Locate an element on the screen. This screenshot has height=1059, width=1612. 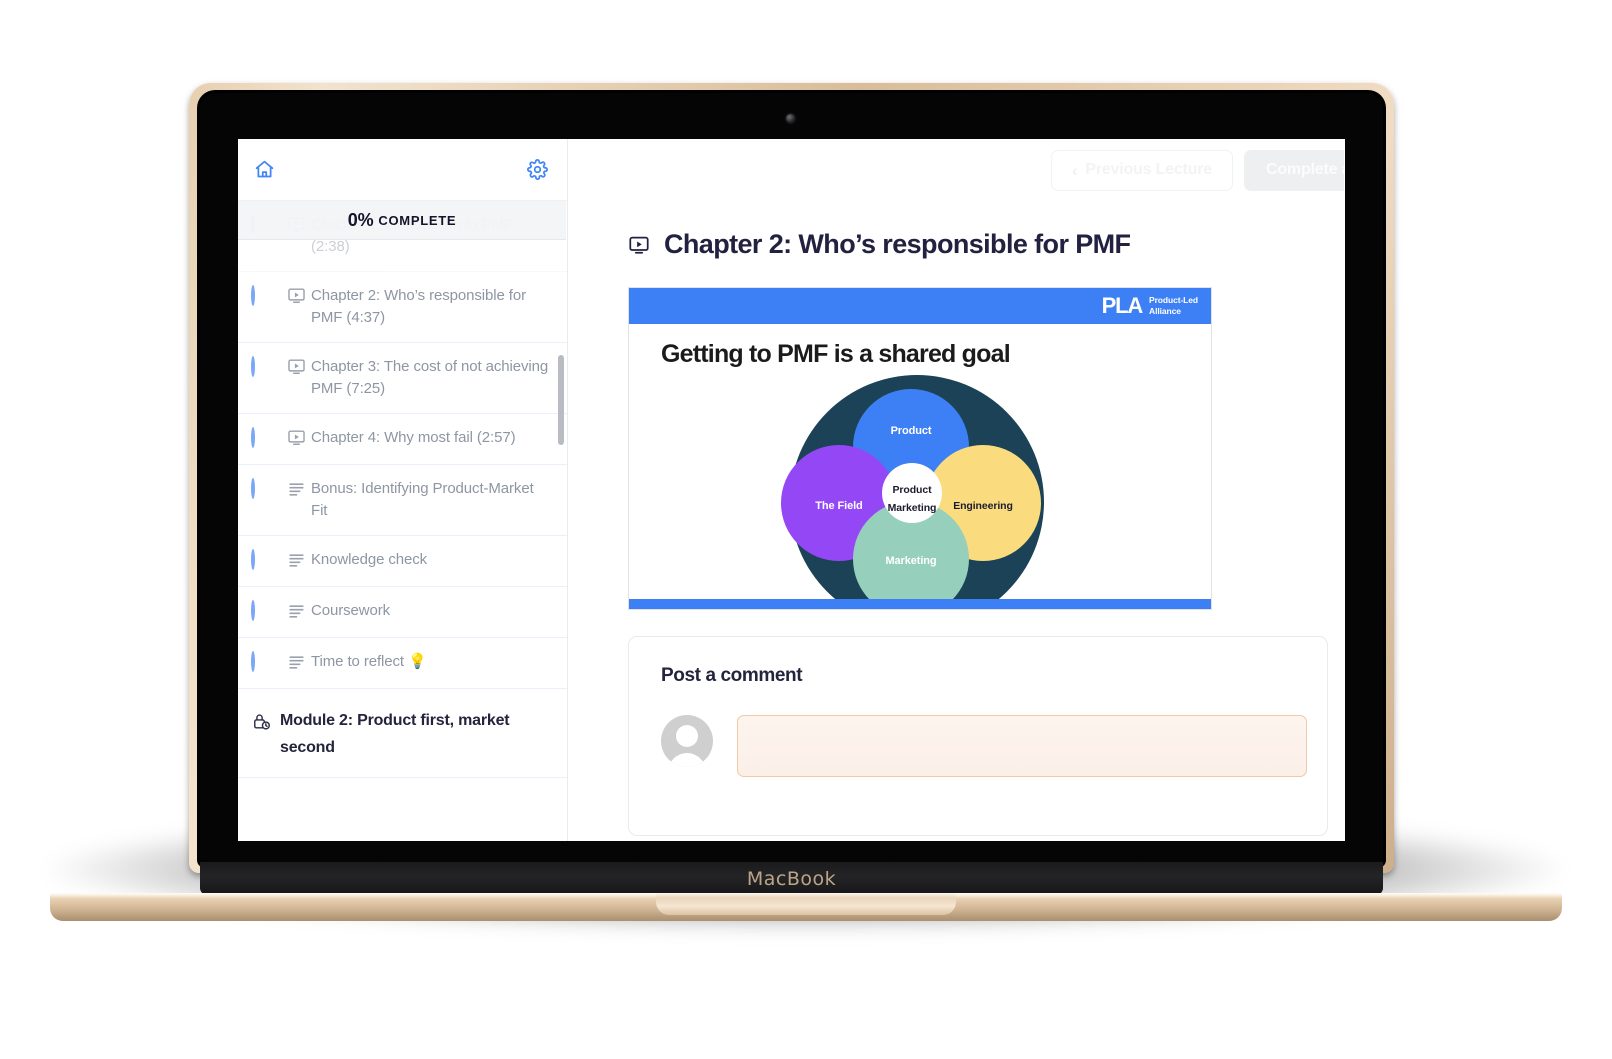
slide-header-bar: PLA Product-Led Alliance is located at coordinates (920, 306).